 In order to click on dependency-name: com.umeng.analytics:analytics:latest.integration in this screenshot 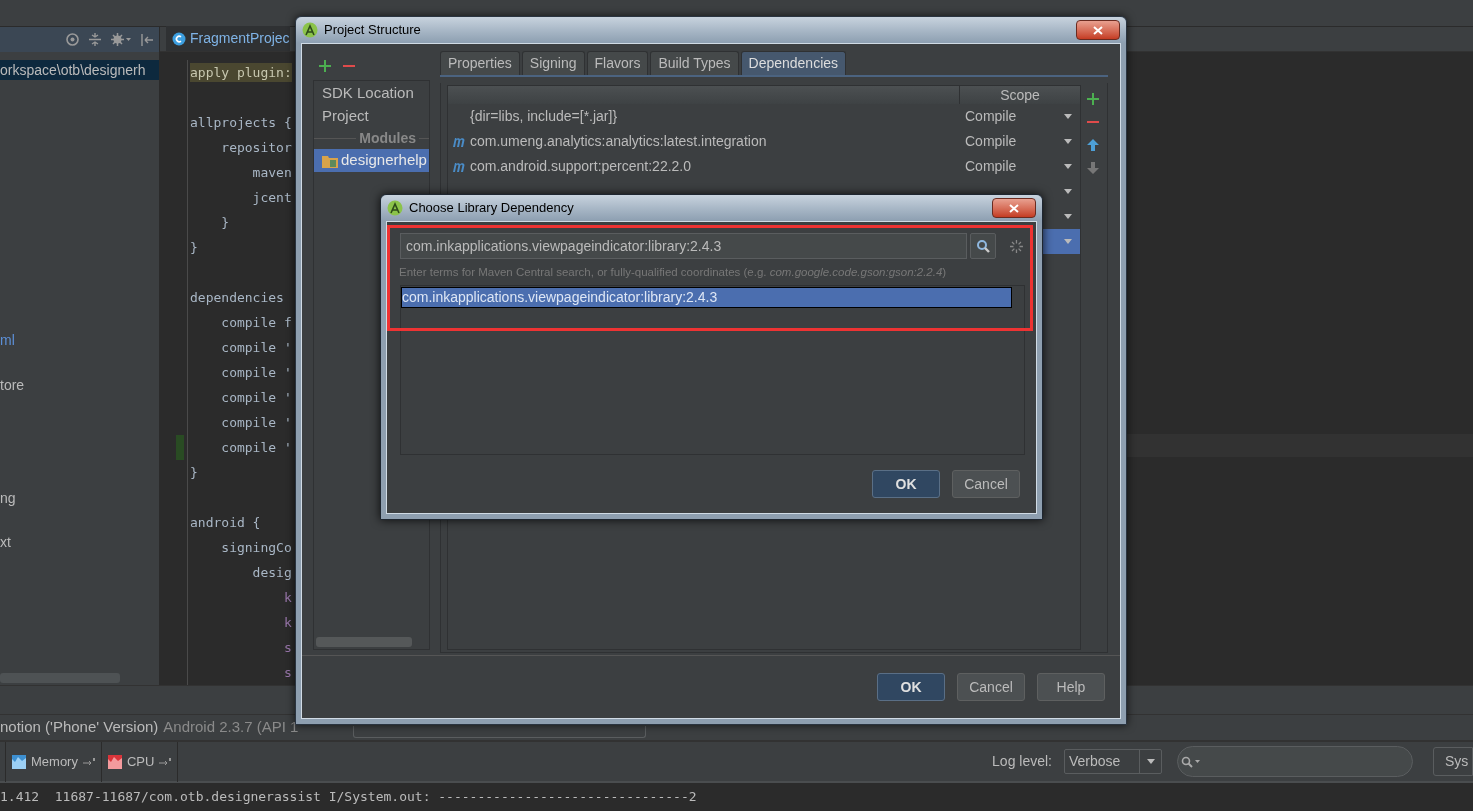, I will do `click(618, 141)`.